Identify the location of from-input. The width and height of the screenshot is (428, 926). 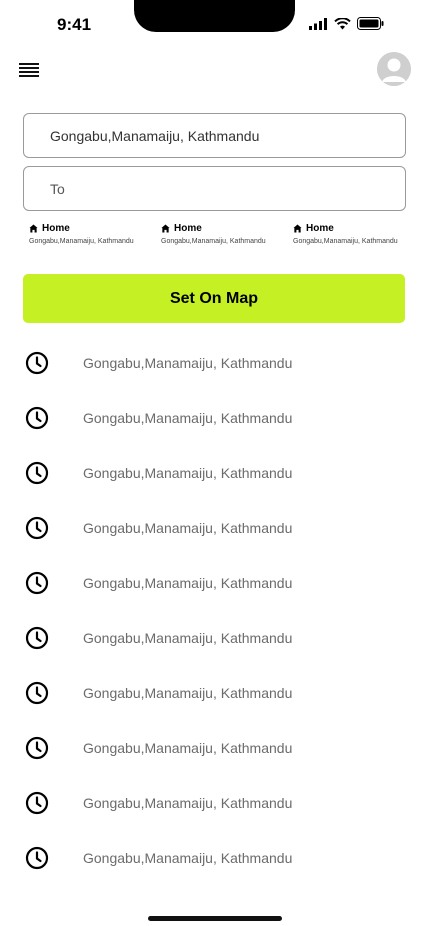
(227, 135).